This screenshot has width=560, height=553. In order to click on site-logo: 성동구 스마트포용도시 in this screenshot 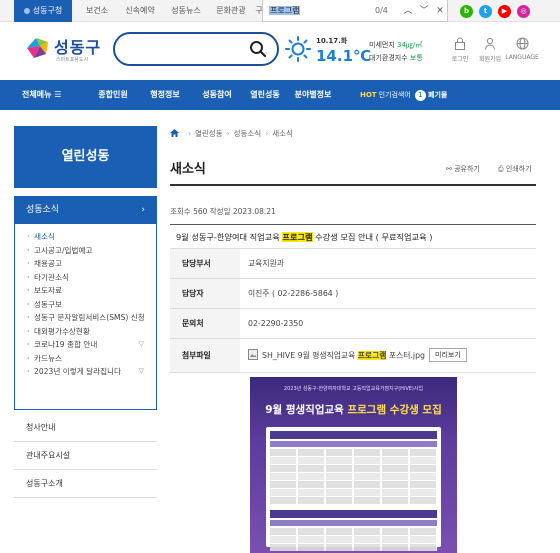, I will do `click(66, 50)`.